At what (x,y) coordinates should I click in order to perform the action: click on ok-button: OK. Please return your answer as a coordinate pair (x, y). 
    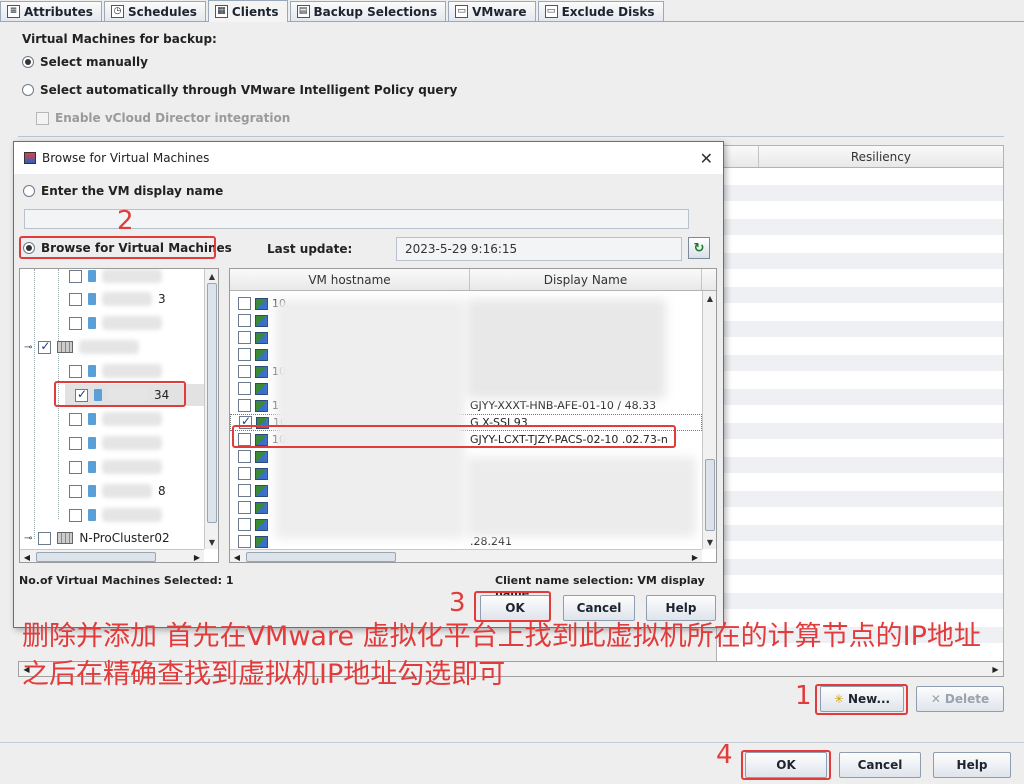
    Looking at the image, I should click on (786, 765).